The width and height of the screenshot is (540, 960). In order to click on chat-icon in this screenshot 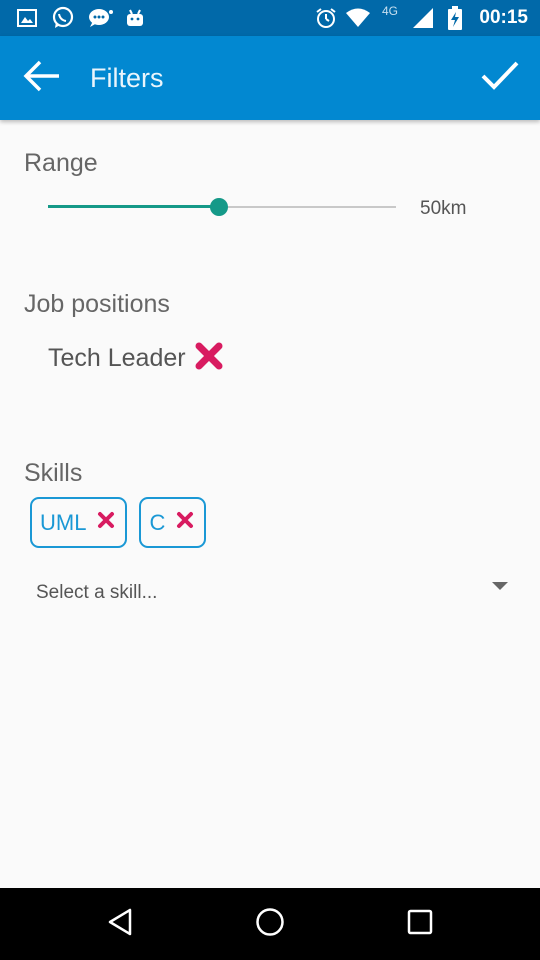, I will do `click(100, 18)`.